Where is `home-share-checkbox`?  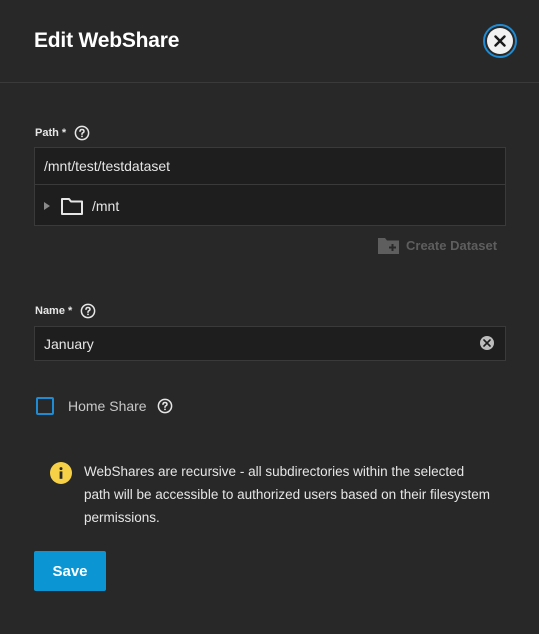
home-share-checkbox is located at coordinates (45, 406).